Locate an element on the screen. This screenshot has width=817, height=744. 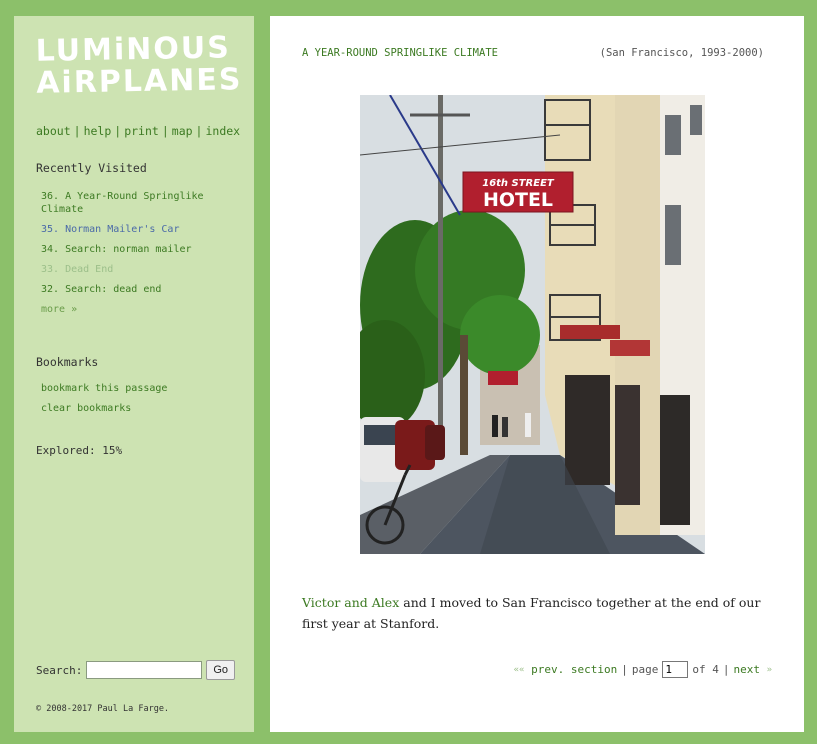
search-label: Search: is located at coordinates (59, 670).